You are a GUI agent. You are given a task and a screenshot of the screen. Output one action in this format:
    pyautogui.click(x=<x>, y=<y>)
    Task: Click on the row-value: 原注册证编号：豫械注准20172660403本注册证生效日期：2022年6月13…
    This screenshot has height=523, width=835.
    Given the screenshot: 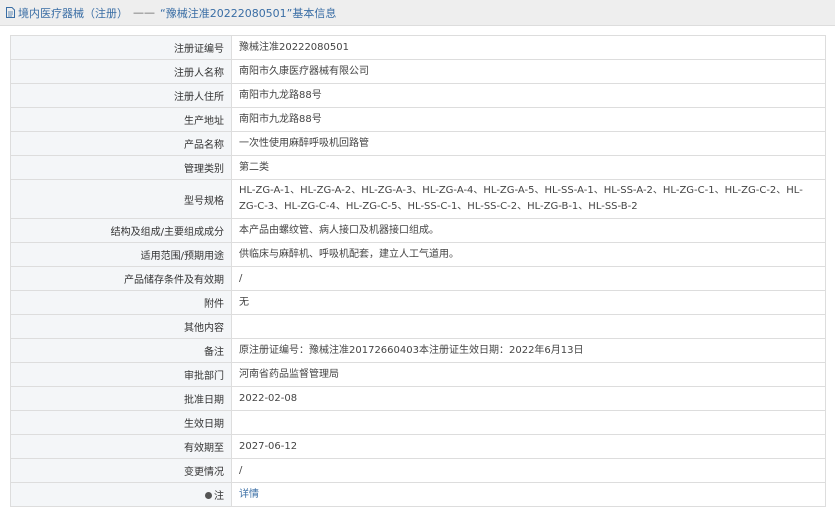 What is the action you would take?
    pyautogui.click(x=528, y=350)
    